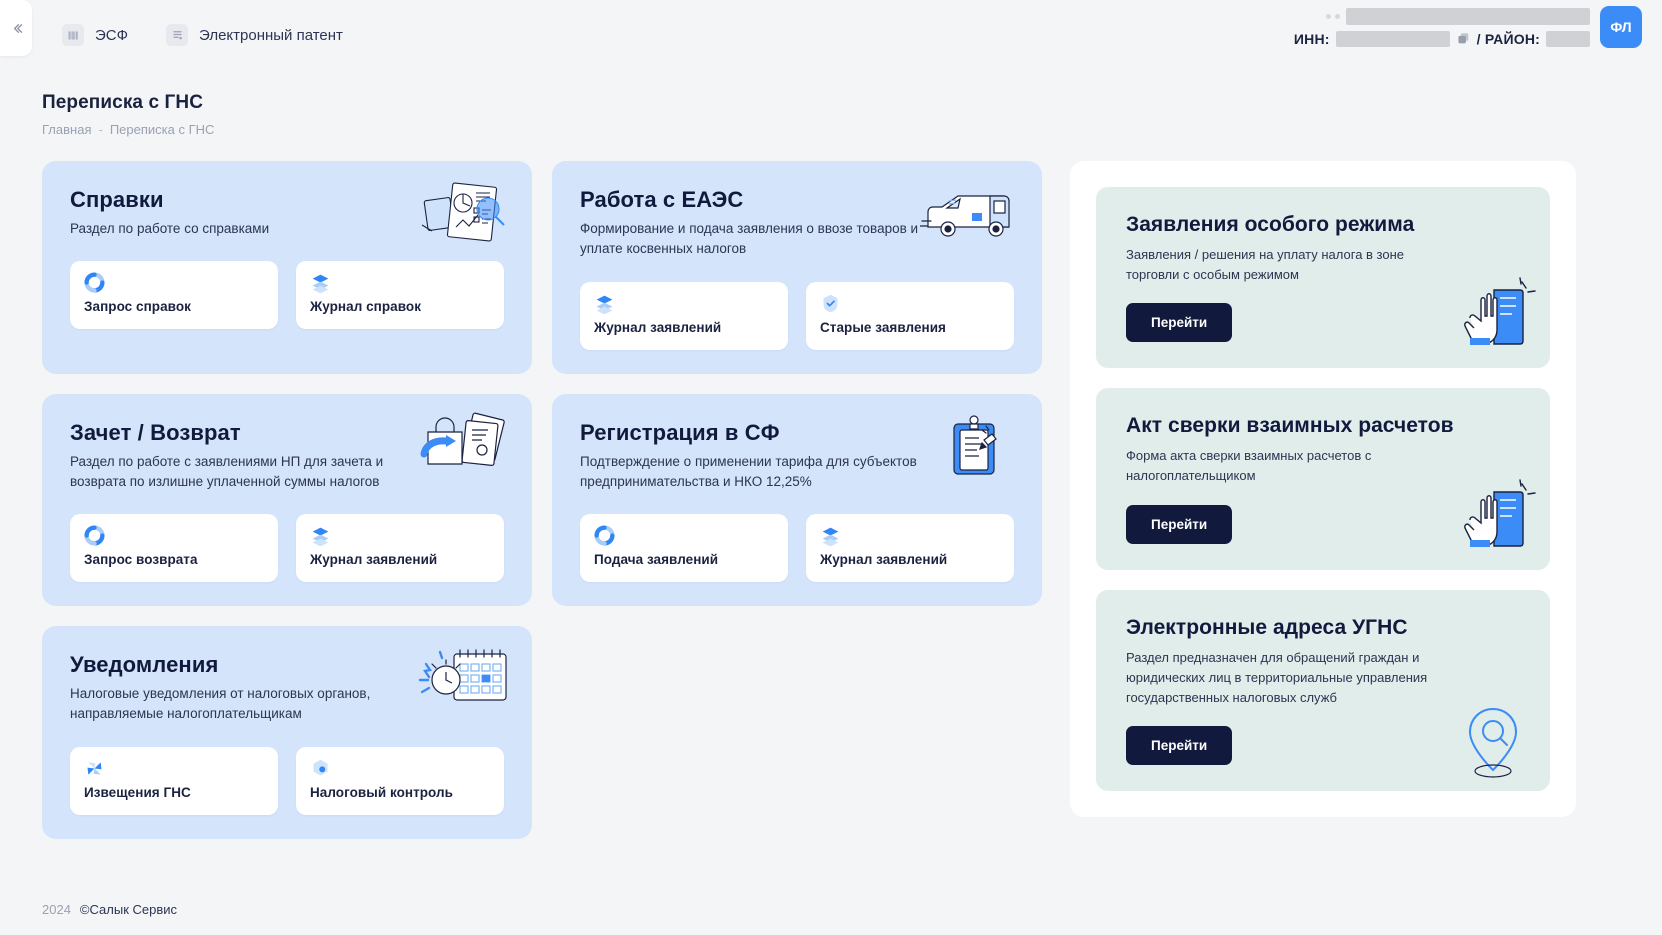 The height and width of the screenshot is (935, 1662). Describe the element at coordinates (400, 548) in the screenshot. I see `tile-zhurnal-zayavleniy-vozvrat: Журнал заявлений` at that location.